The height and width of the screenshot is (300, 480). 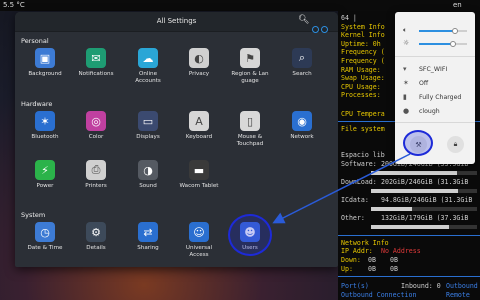 I want to click on terminal-line: System Info, so click(x=363, y=26).